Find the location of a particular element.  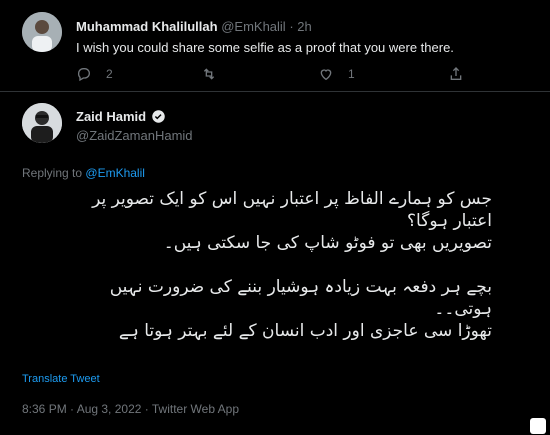

tweet-line: تصویریں بھی تو فوٹو شاپ کی جا سکتی ہیں۔ is located at coordinates (327, 243).